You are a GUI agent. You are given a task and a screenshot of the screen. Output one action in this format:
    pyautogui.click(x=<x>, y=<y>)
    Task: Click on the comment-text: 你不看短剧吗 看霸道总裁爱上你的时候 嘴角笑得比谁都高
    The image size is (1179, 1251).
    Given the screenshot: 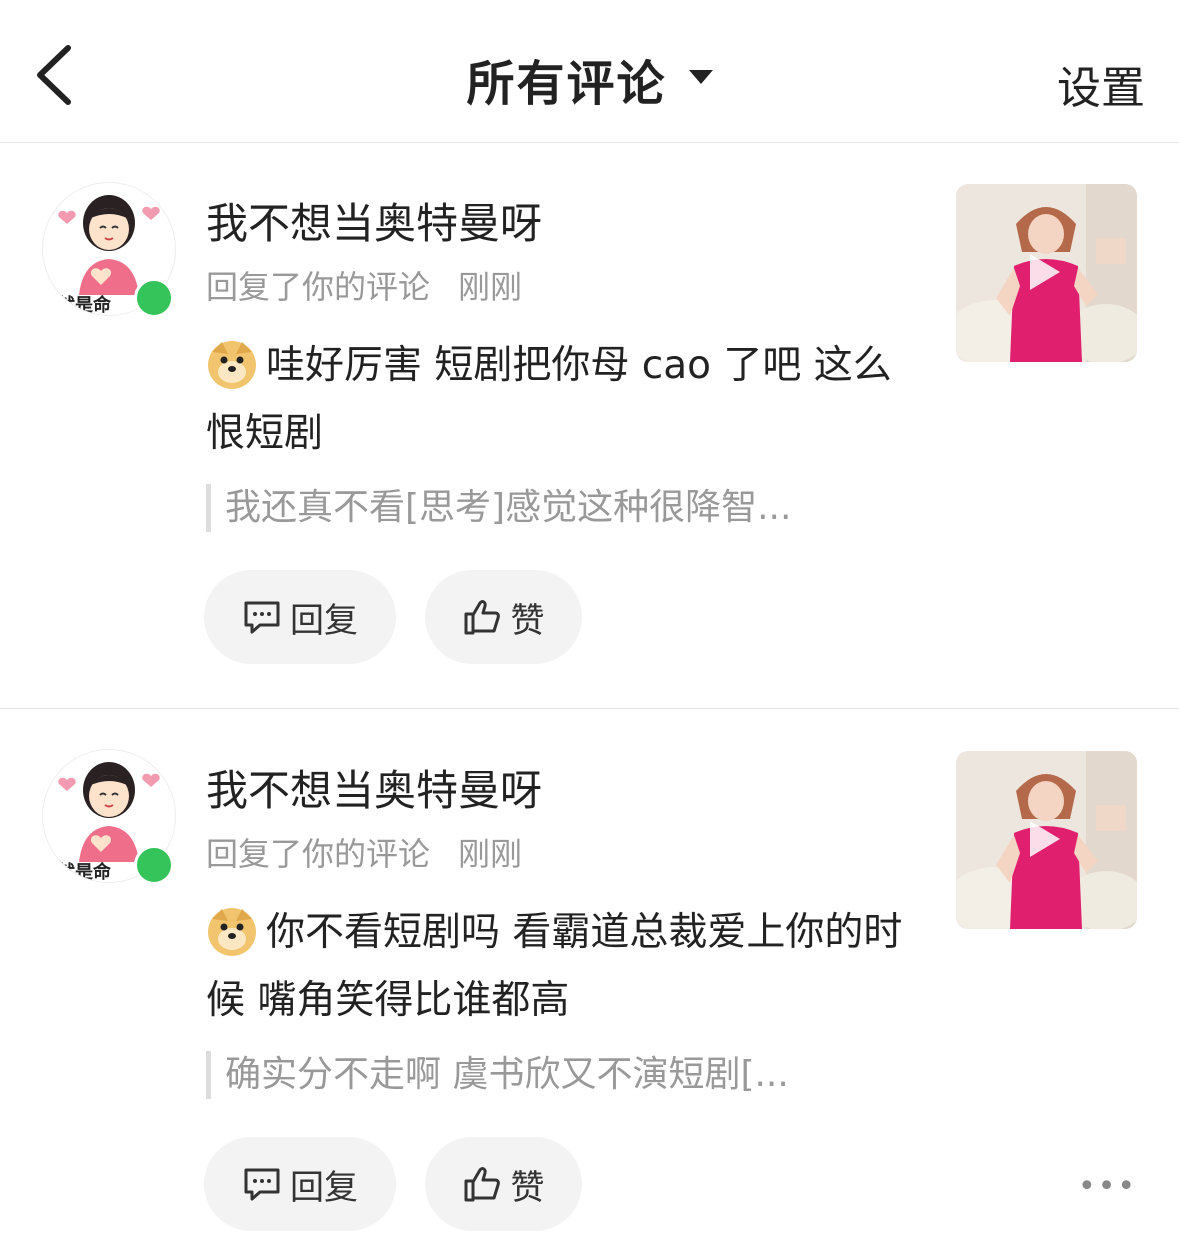 What is the action you would take?
    pyautogui.click(x=554, y=966)
    